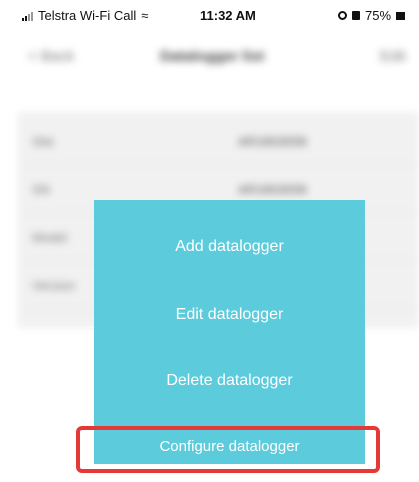  I want to click on battery-icon, so click(401, 15).